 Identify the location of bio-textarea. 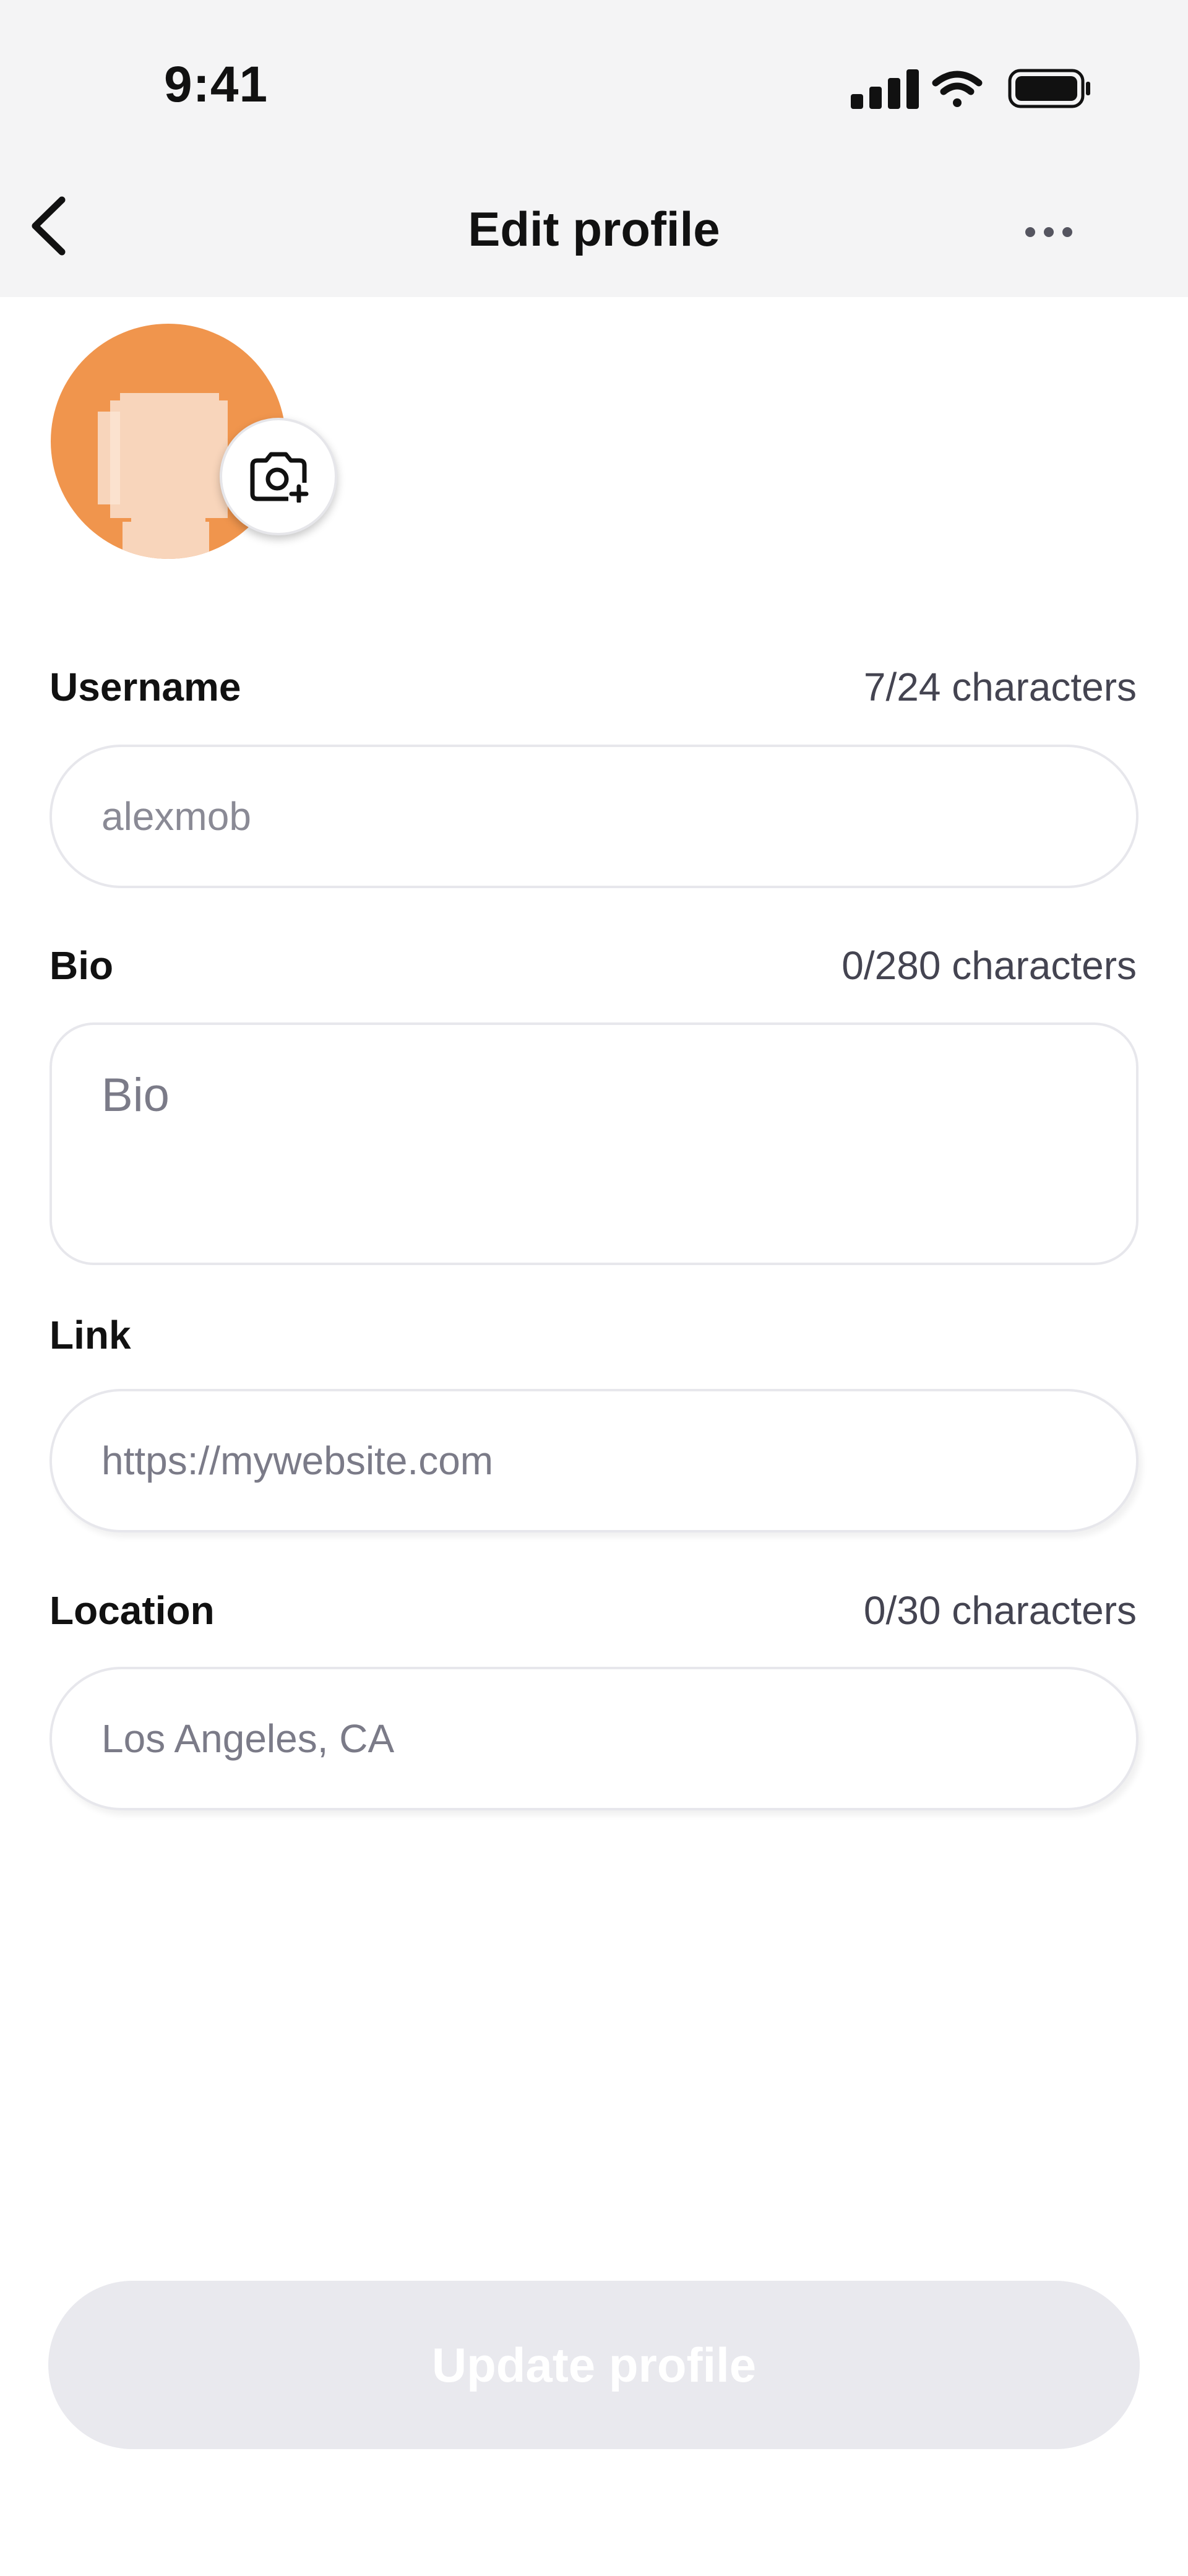
(594, 1143).